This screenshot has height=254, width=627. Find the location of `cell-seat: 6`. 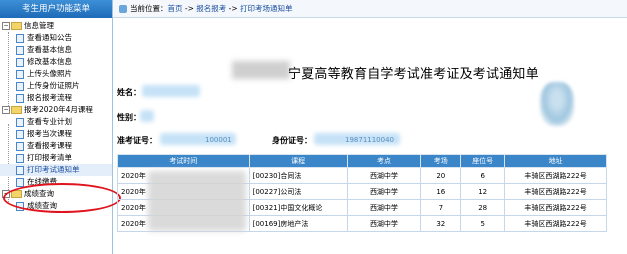

cell-seat: 6 is located at coordinates (483, 175).